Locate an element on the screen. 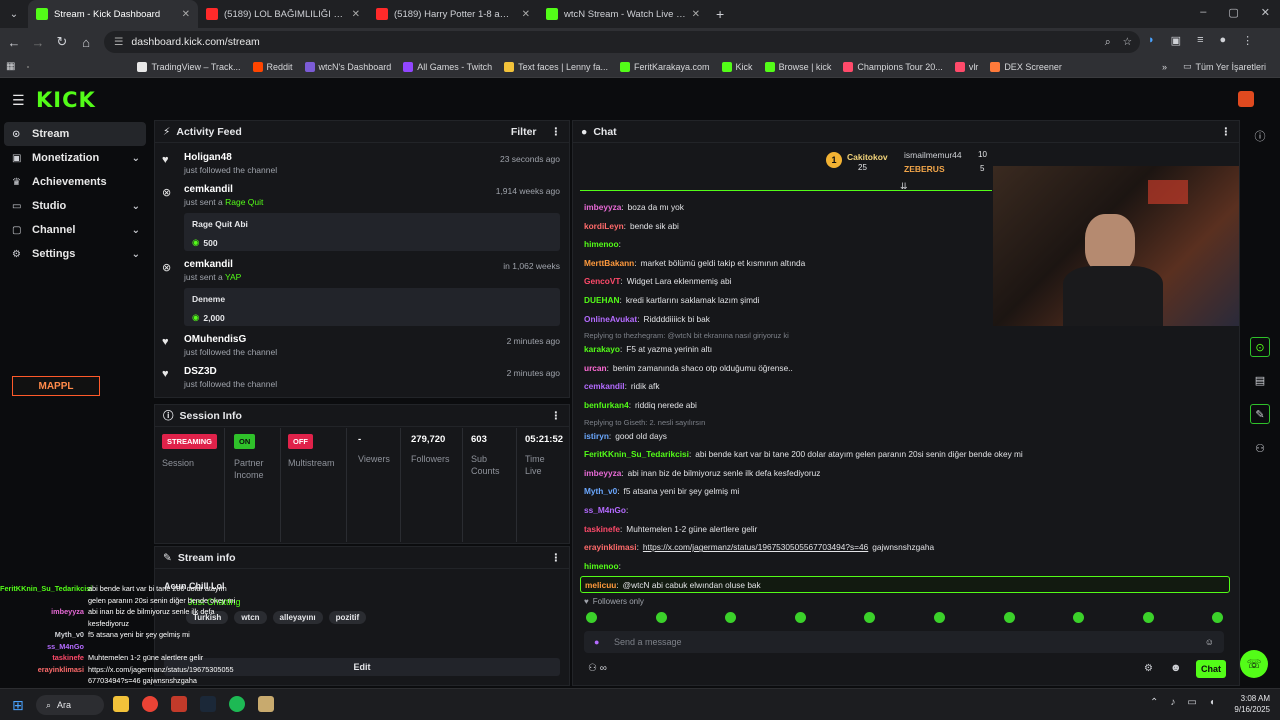 This screenshot has width=1280, height=720. bookmark-item: Browse | kick is located at coordinates (797, 66).